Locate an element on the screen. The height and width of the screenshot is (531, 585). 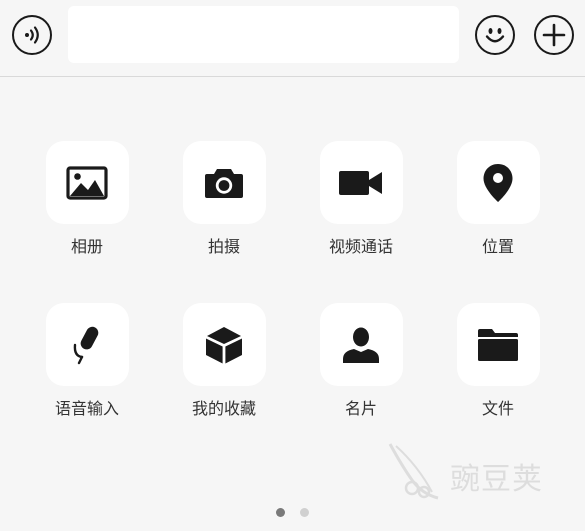
tile-files-box is located at coordinates (498, 344).